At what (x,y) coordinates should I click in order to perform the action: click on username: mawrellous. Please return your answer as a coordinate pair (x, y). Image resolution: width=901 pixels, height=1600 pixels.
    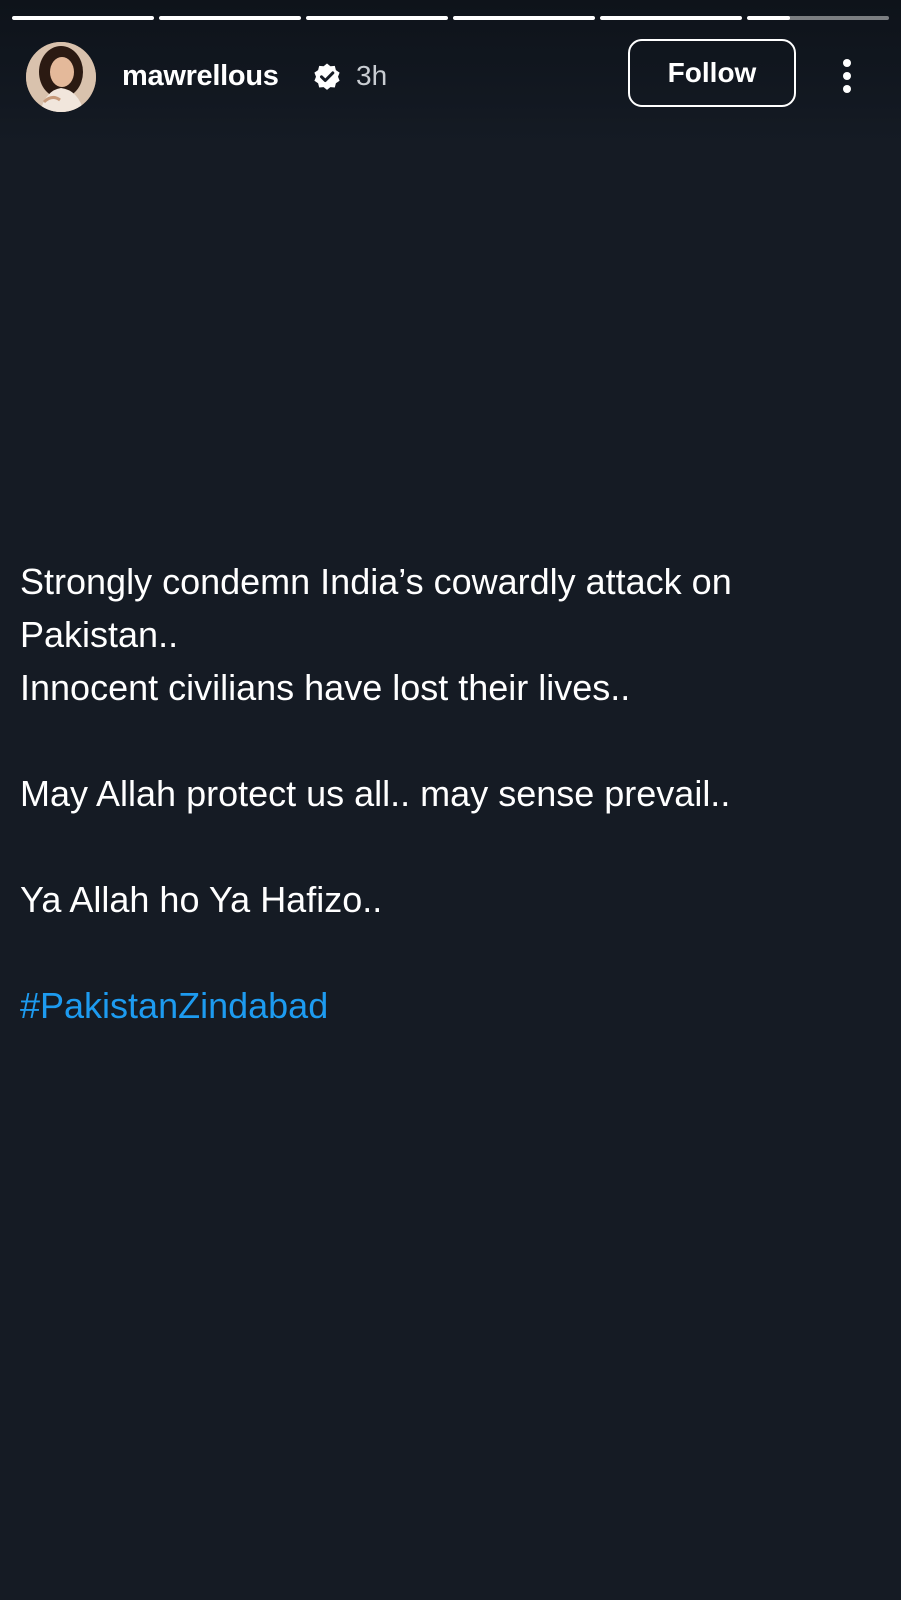
    Looking at the image, I should click on (200, 76).